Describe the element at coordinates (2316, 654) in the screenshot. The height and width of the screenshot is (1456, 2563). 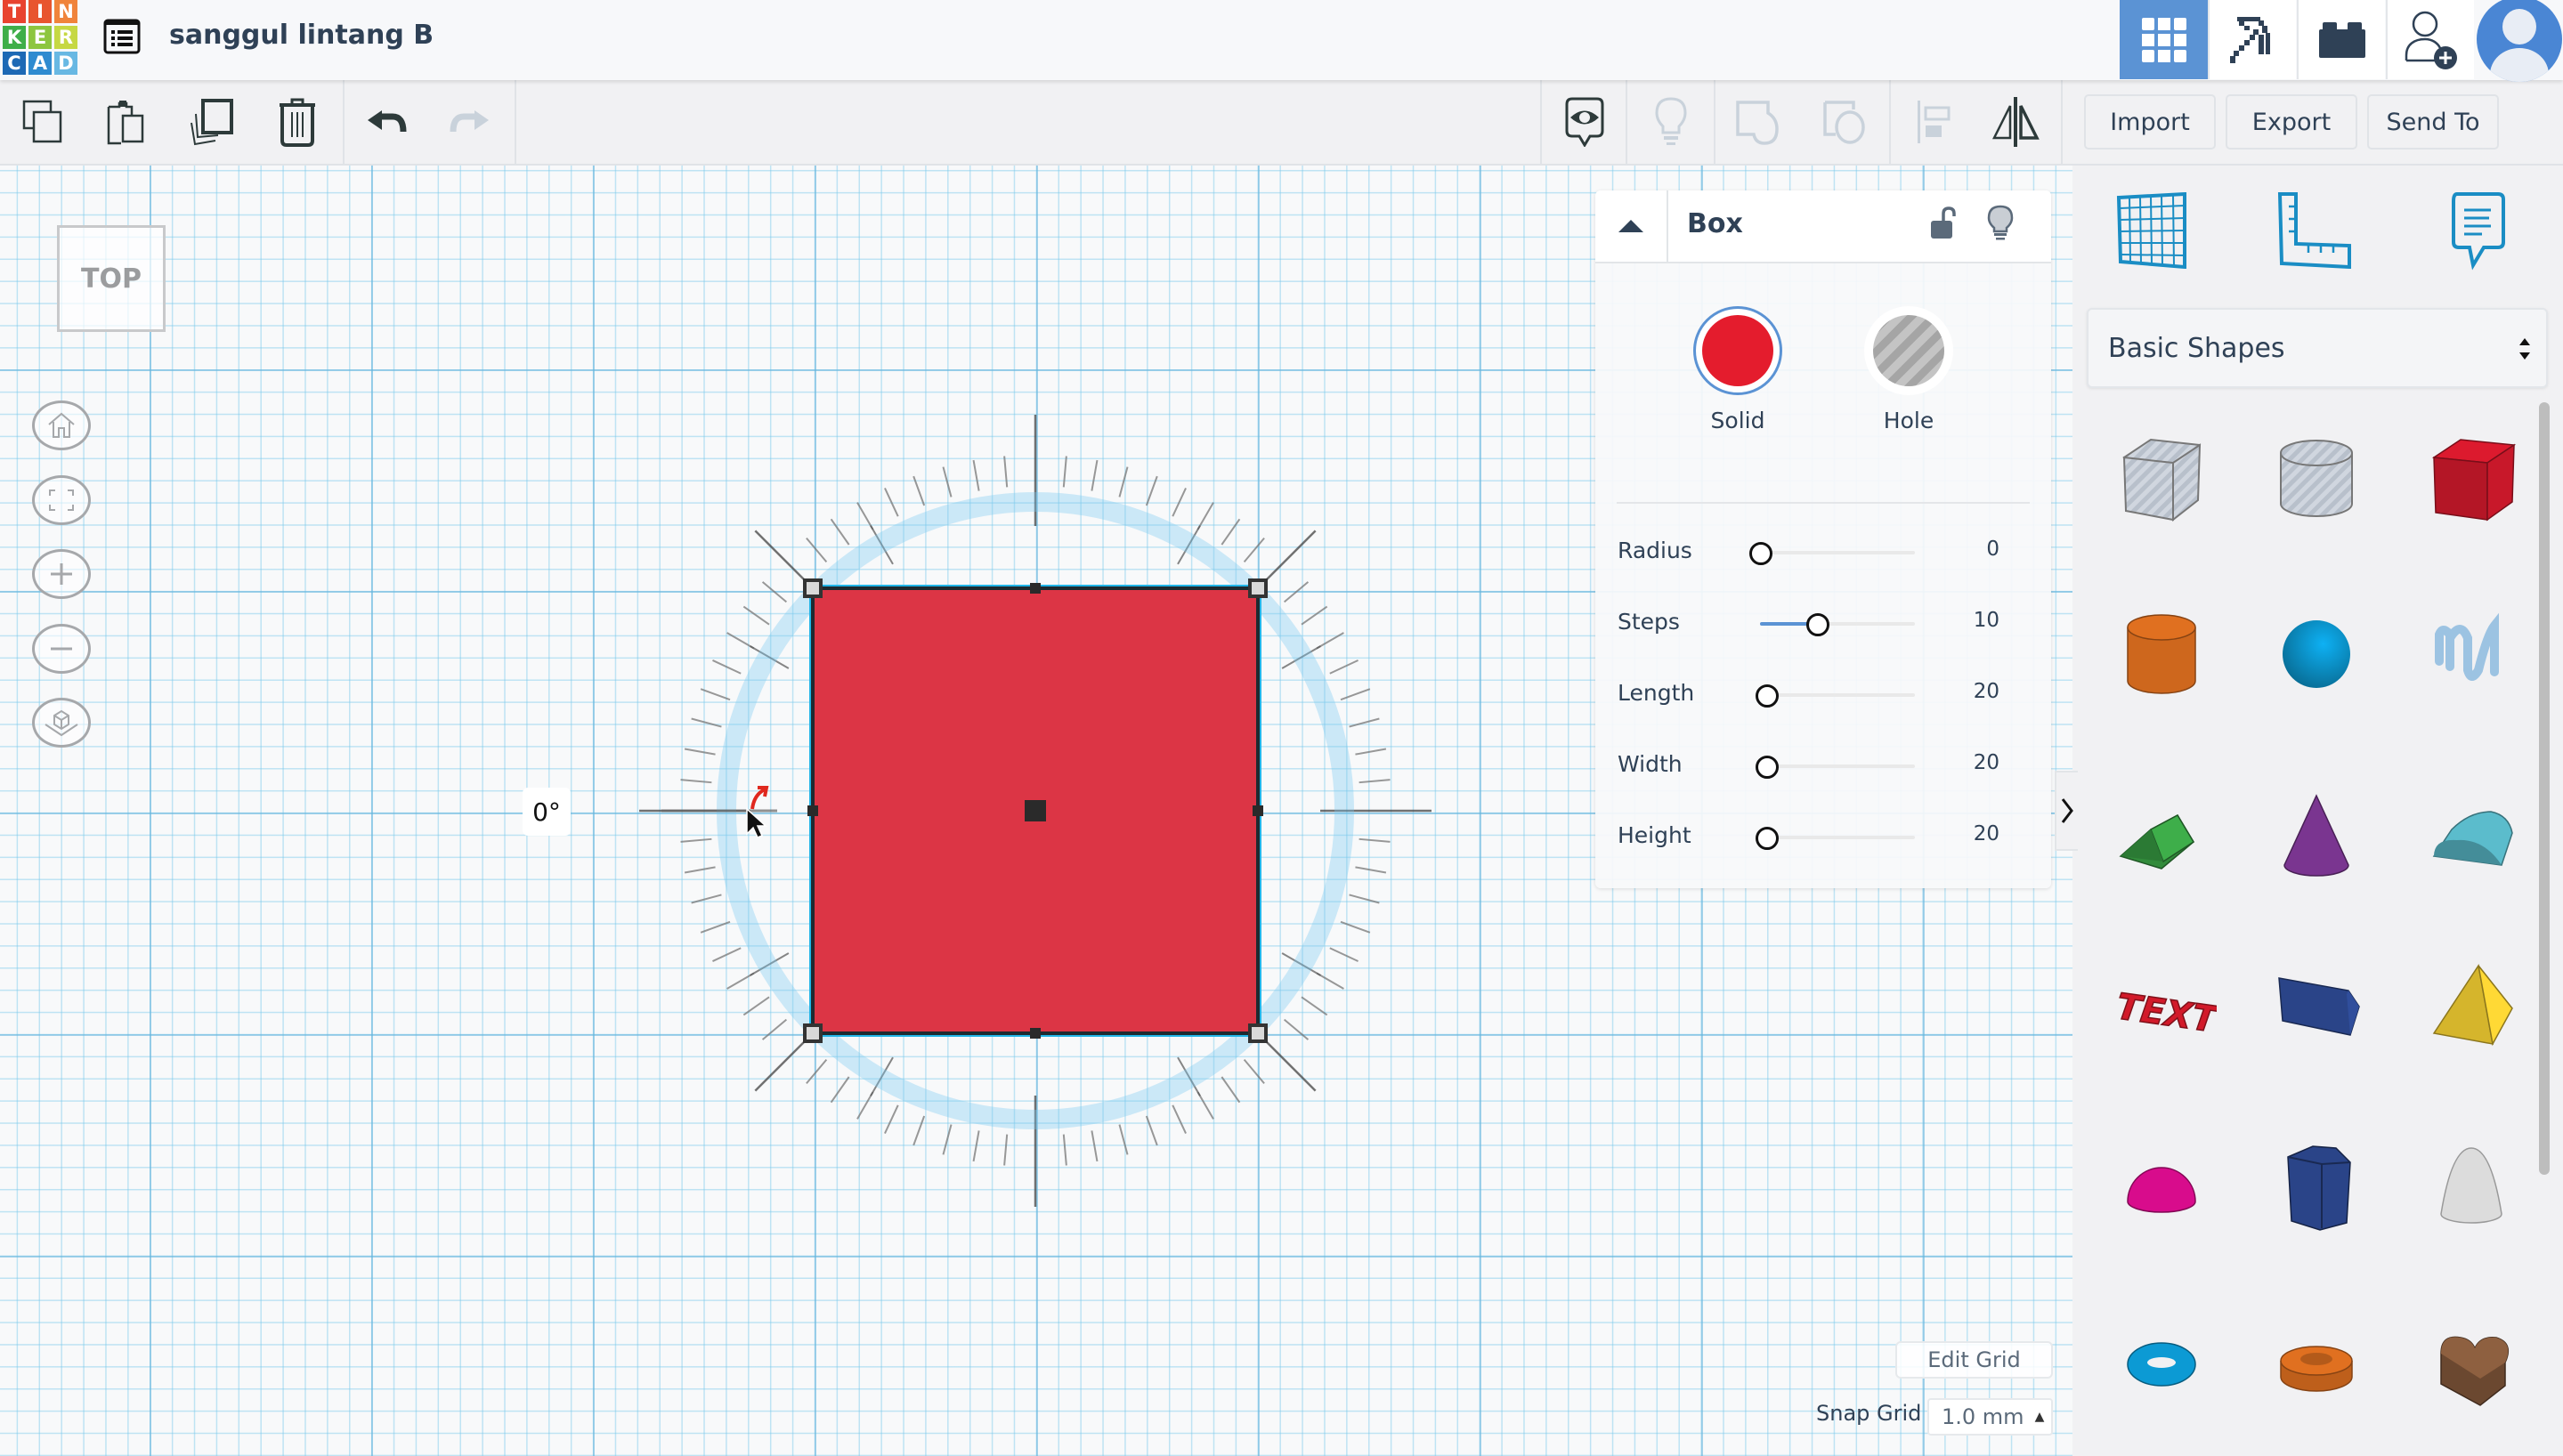
I see `shape-sphere` at that location.